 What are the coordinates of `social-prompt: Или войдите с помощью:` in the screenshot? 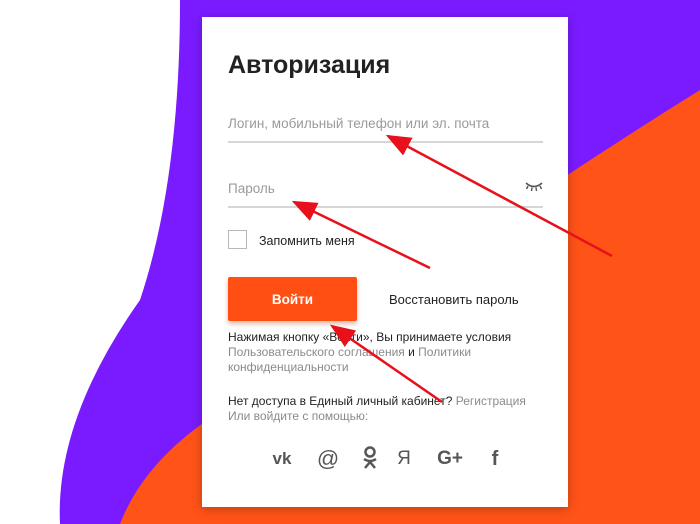 It's located at (298, 416).